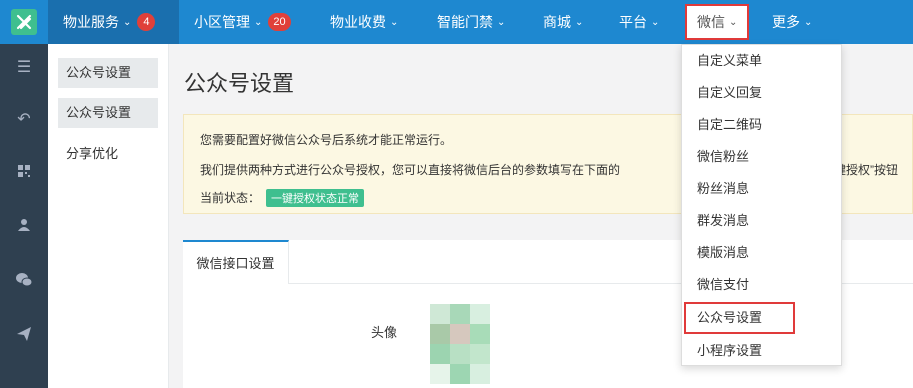 The width and height of the screenshot is (913, 388). Describe the element at coordinates (108, 73) in the screenshot. I see `submenu-item-header: 公众号设置` at that location.